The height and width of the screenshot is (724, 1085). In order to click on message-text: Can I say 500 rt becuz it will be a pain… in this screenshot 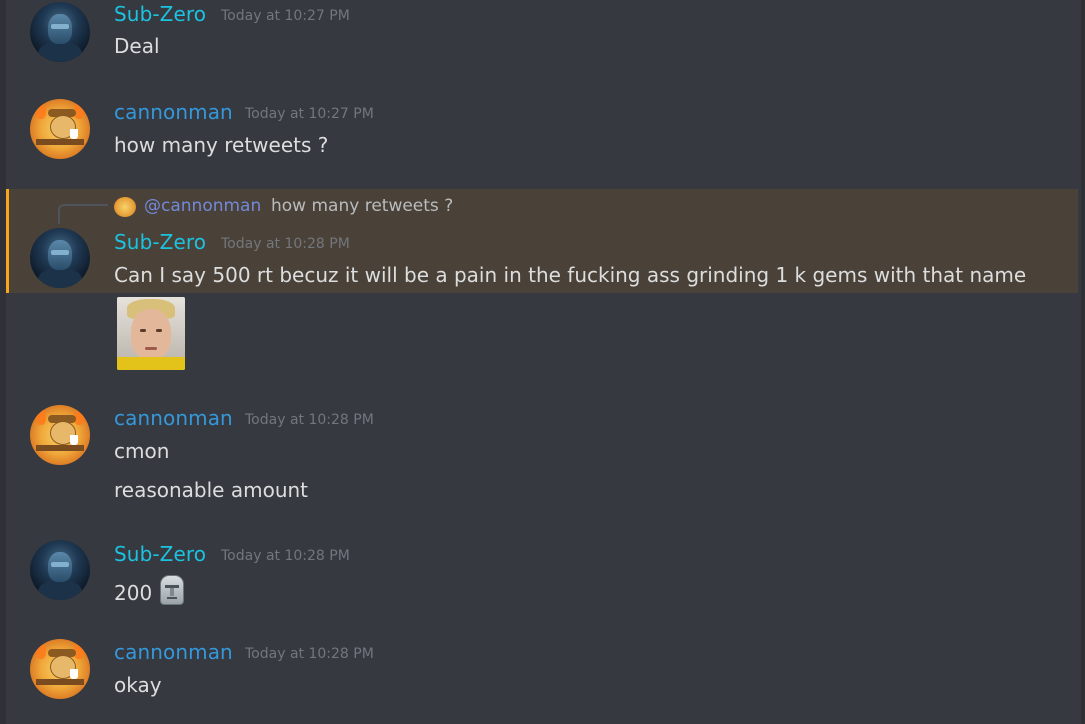, I will do `click(570, 275)`.